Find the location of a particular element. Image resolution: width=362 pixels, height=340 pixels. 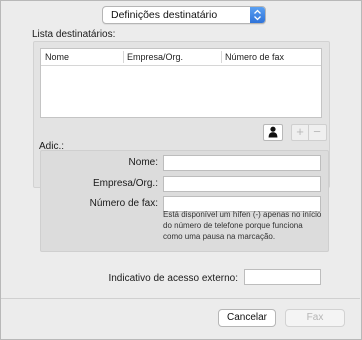

recipient-settings-popup: Definições destinatário is located at coordinates (184, 15).